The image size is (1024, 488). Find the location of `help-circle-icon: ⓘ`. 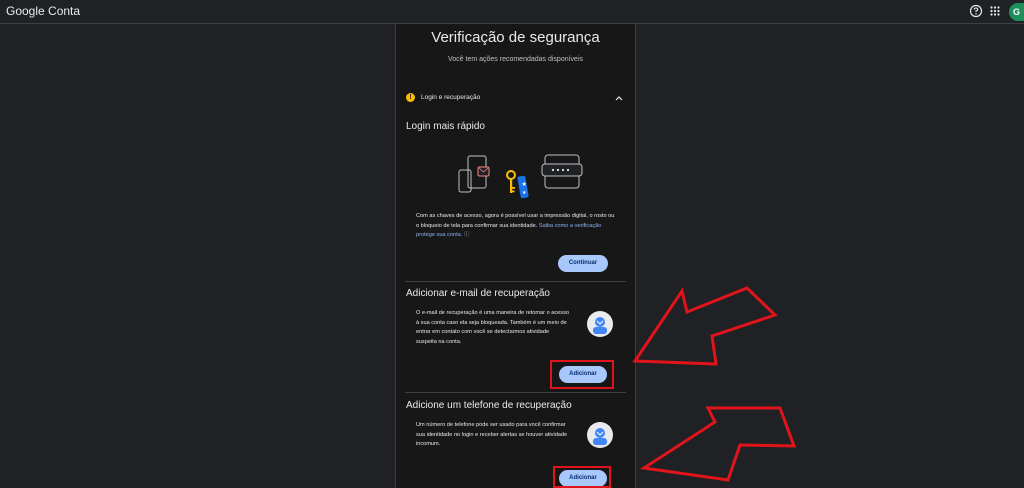

help-circle-icon: ⓘ is located at coordinates (467, 235).